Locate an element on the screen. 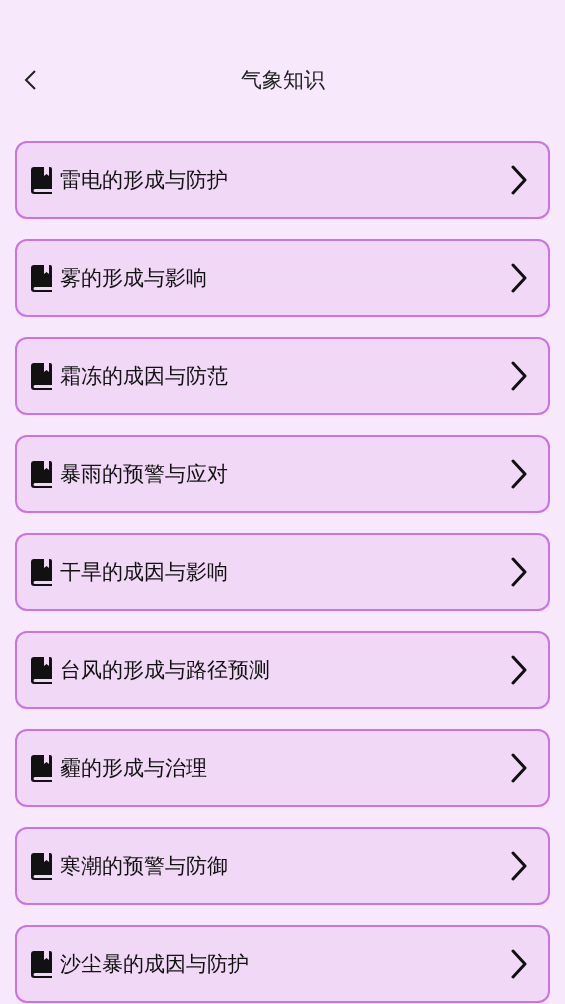  topic-list-item: 雷电的形成与防护 is located at coordinates (282, 180).